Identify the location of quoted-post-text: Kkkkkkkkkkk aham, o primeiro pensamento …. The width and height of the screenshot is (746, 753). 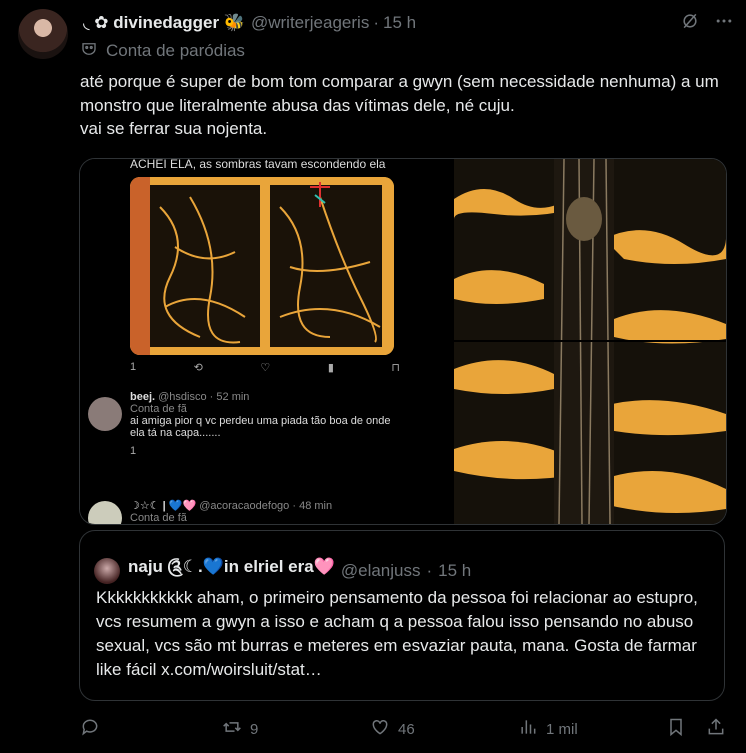
(397, 633).